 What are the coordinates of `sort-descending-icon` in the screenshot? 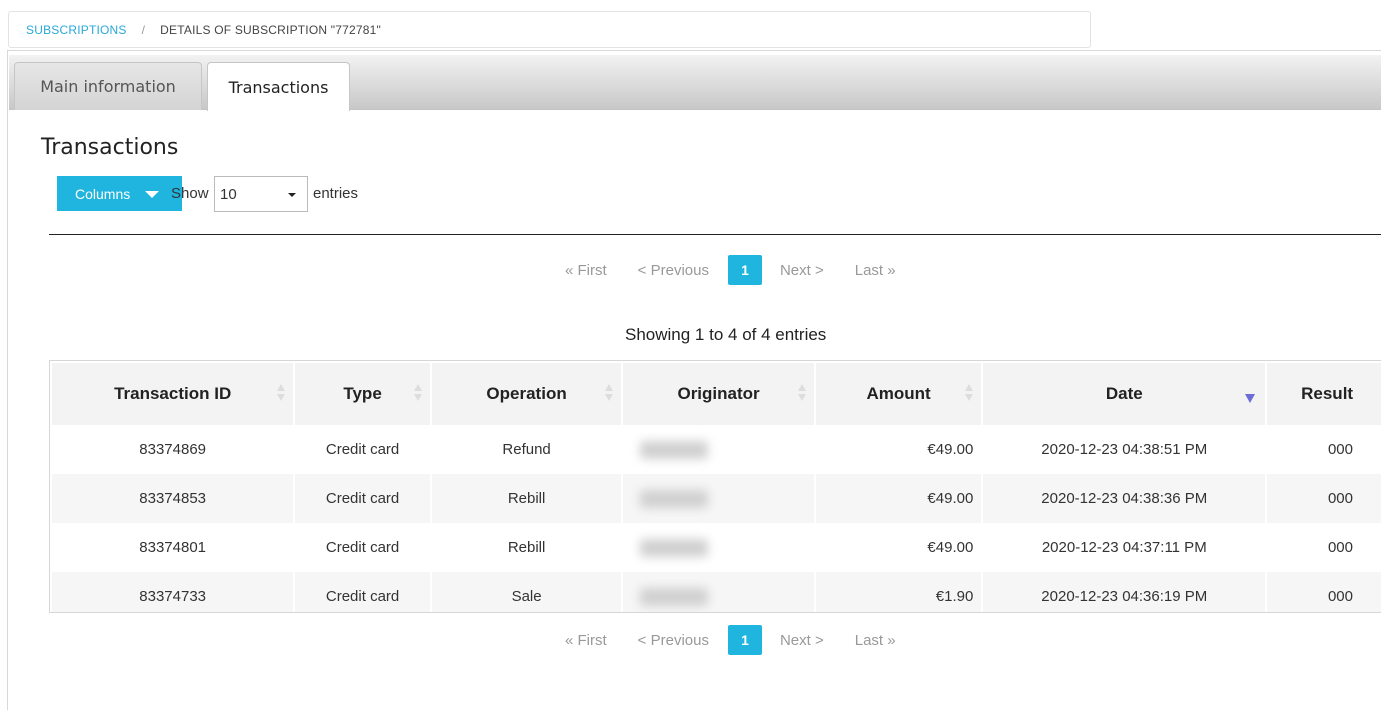 It's located at (1250, 398).